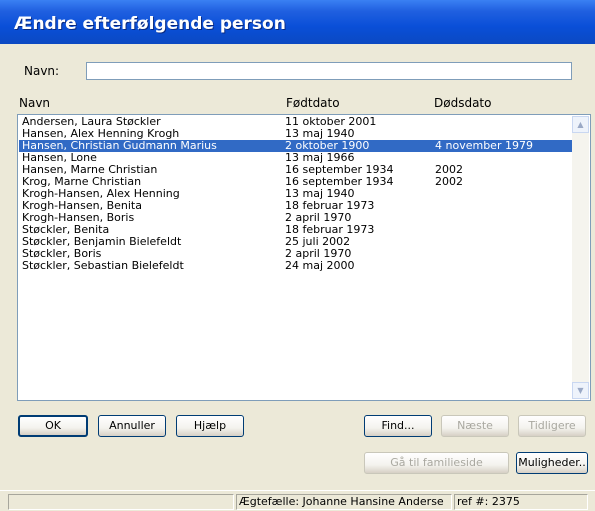 The width and height of the screenshot is (595, 511). Describe the element at coordinates (150, 24) in the screenshot. I see `window-title: Ændre efterfølgende person` at that location.